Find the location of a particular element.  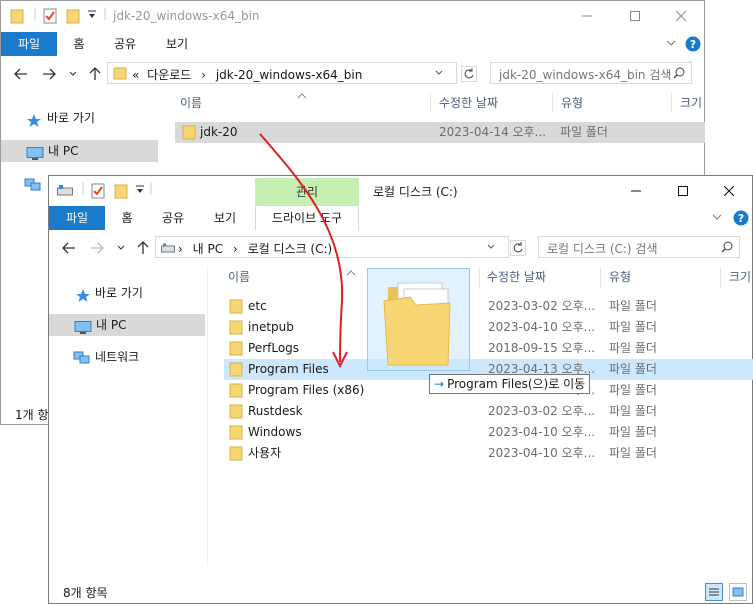

window-title: 로컬 디스크 (C:) is located at coordinates (415, 192).